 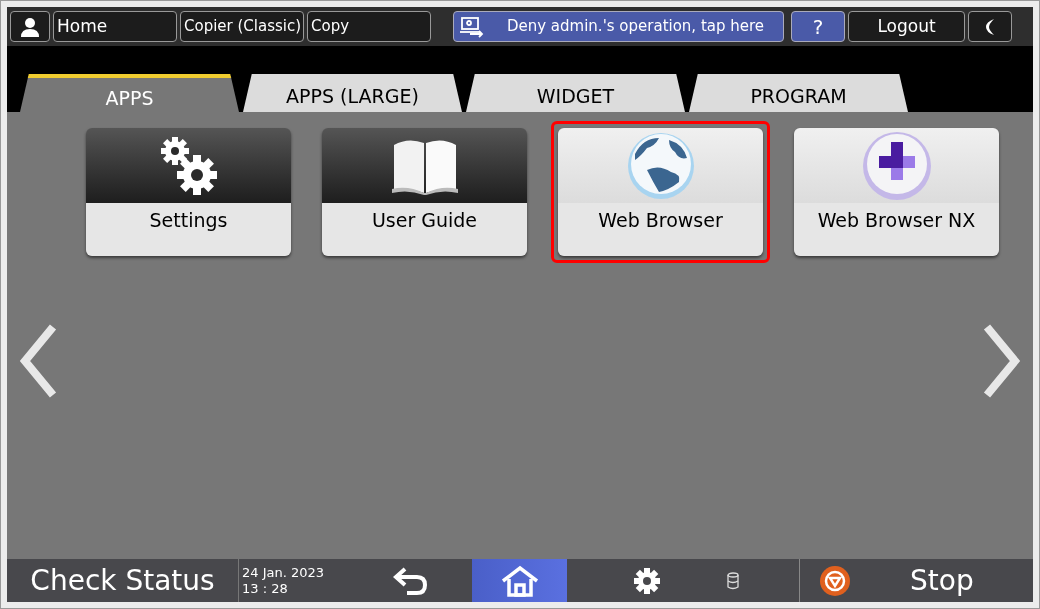 I want to click on person-icon, so click(x=30, y=26).